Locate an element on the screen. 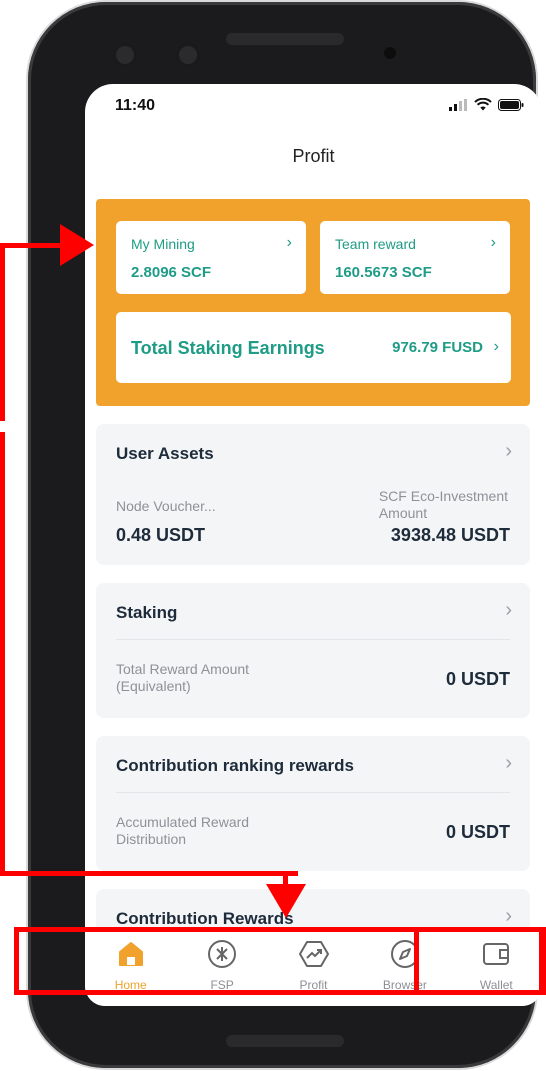 This screenshot has height=1071, width=546. signal-icon is located at coordinates (458, 104).